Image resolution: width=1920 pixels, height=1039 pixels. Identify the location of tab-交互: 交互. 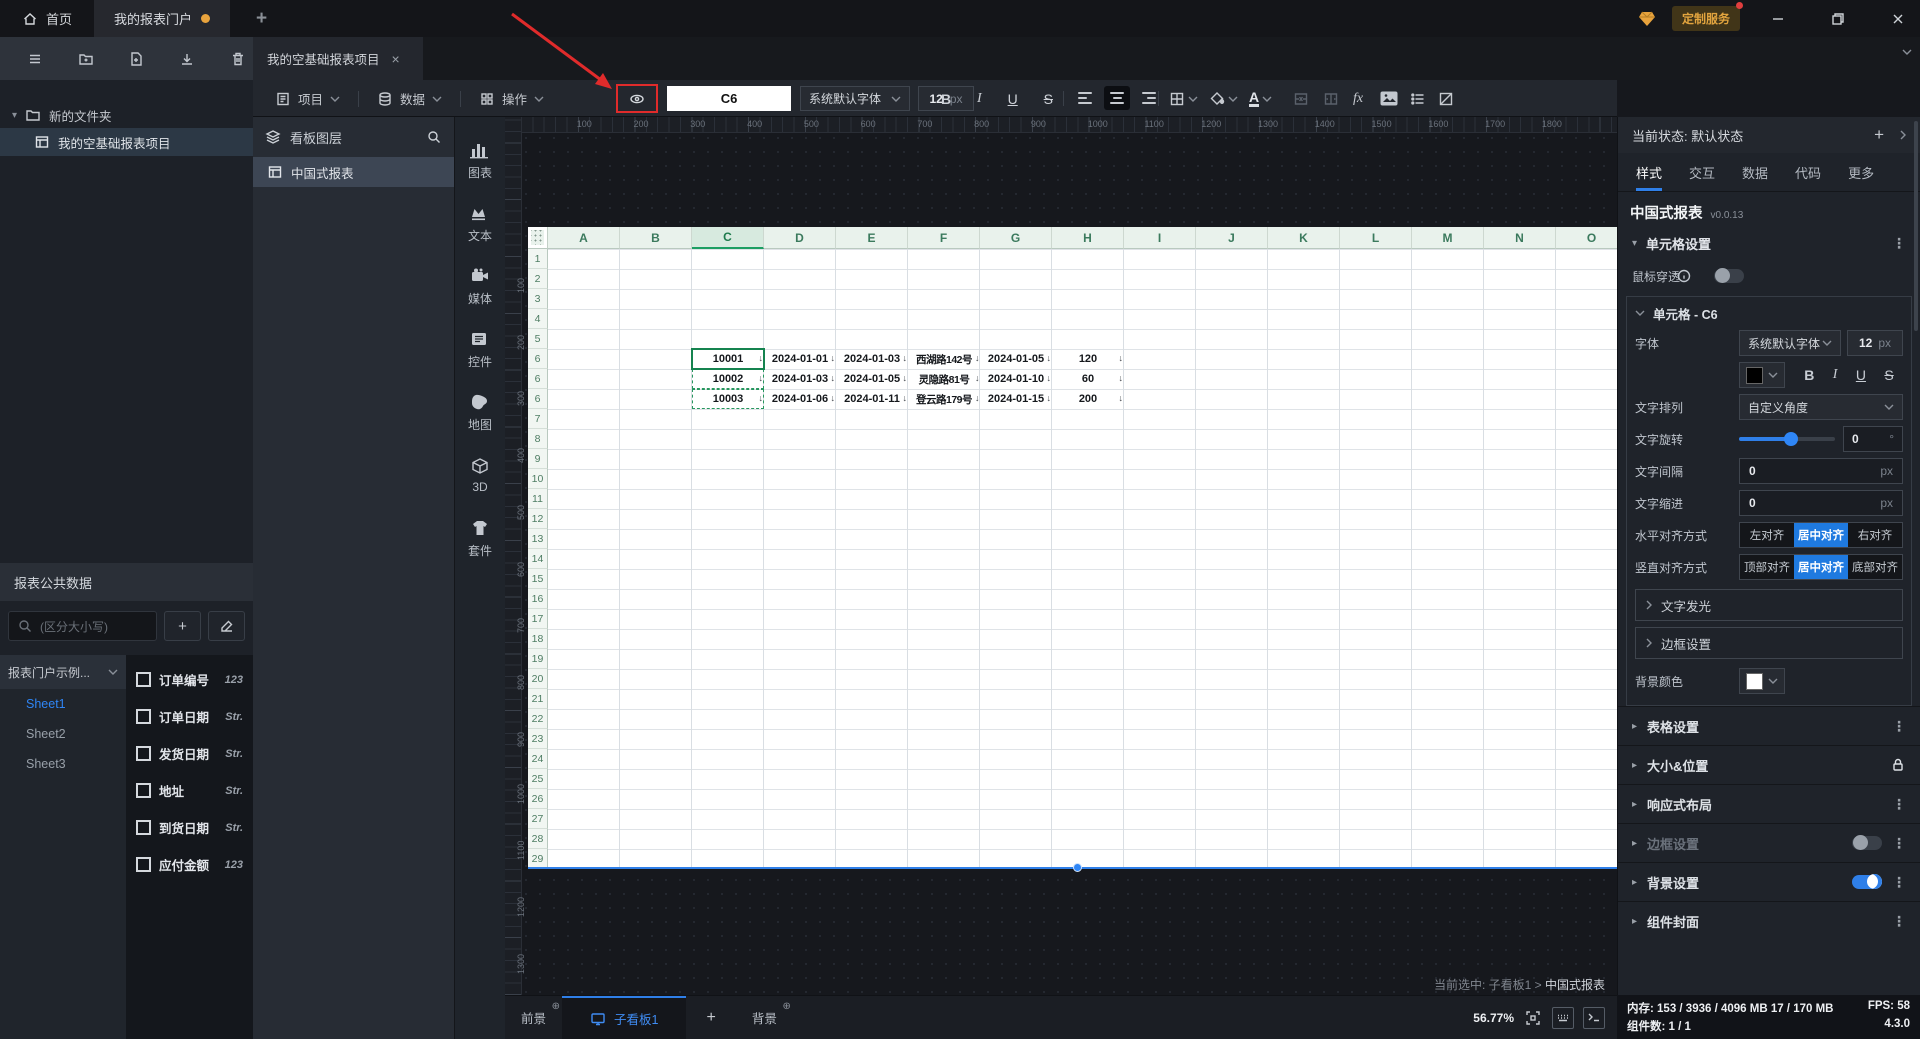
(1702, 172).